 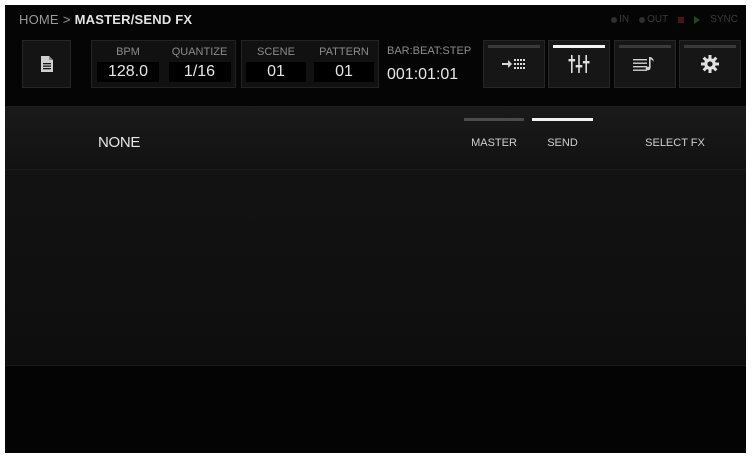 What do you see at coordinates (276, 52) in the screenshot?
I see `scene-label: SCENE` at bounding box center [276, 52].